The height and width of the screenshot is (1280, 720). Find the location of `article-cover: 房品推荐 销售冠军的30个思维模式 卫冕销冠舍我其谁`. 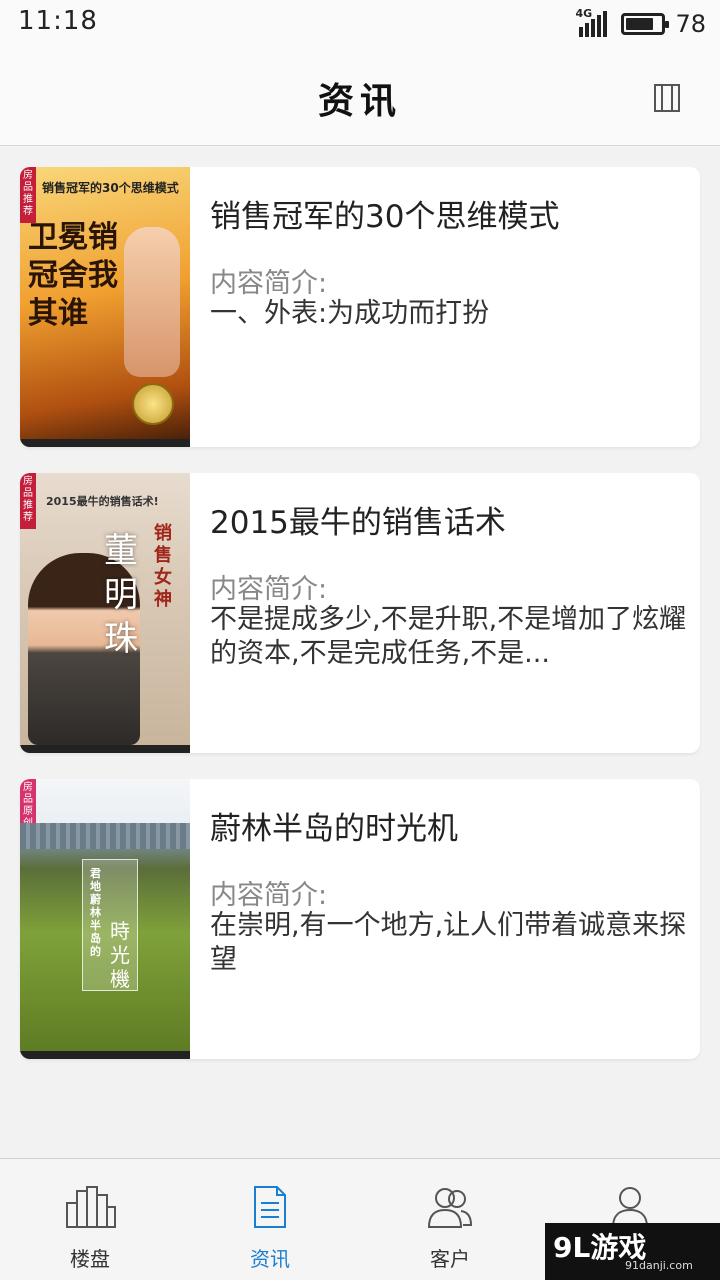

article-cover: 房品推荐 销售冠军的30个思维模式 卫冕销冠舍我其谁 is located at coordinates (105, 307).